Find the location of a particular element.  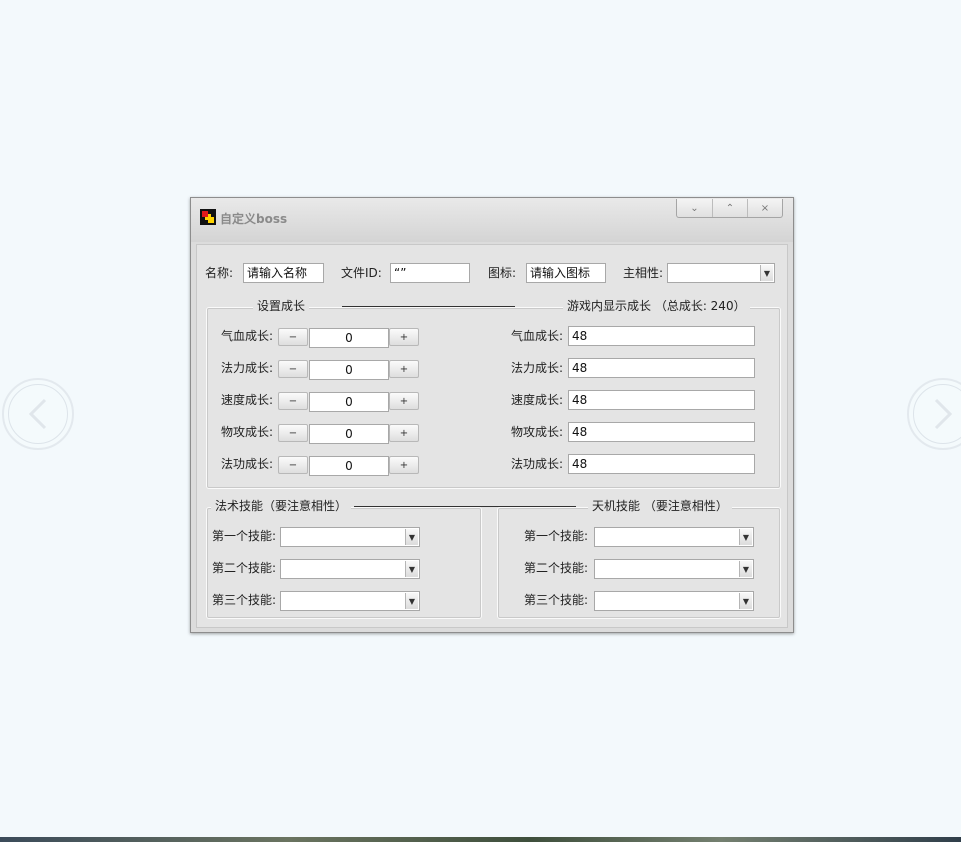

next-slide-button is located at coordinates (934, 414).